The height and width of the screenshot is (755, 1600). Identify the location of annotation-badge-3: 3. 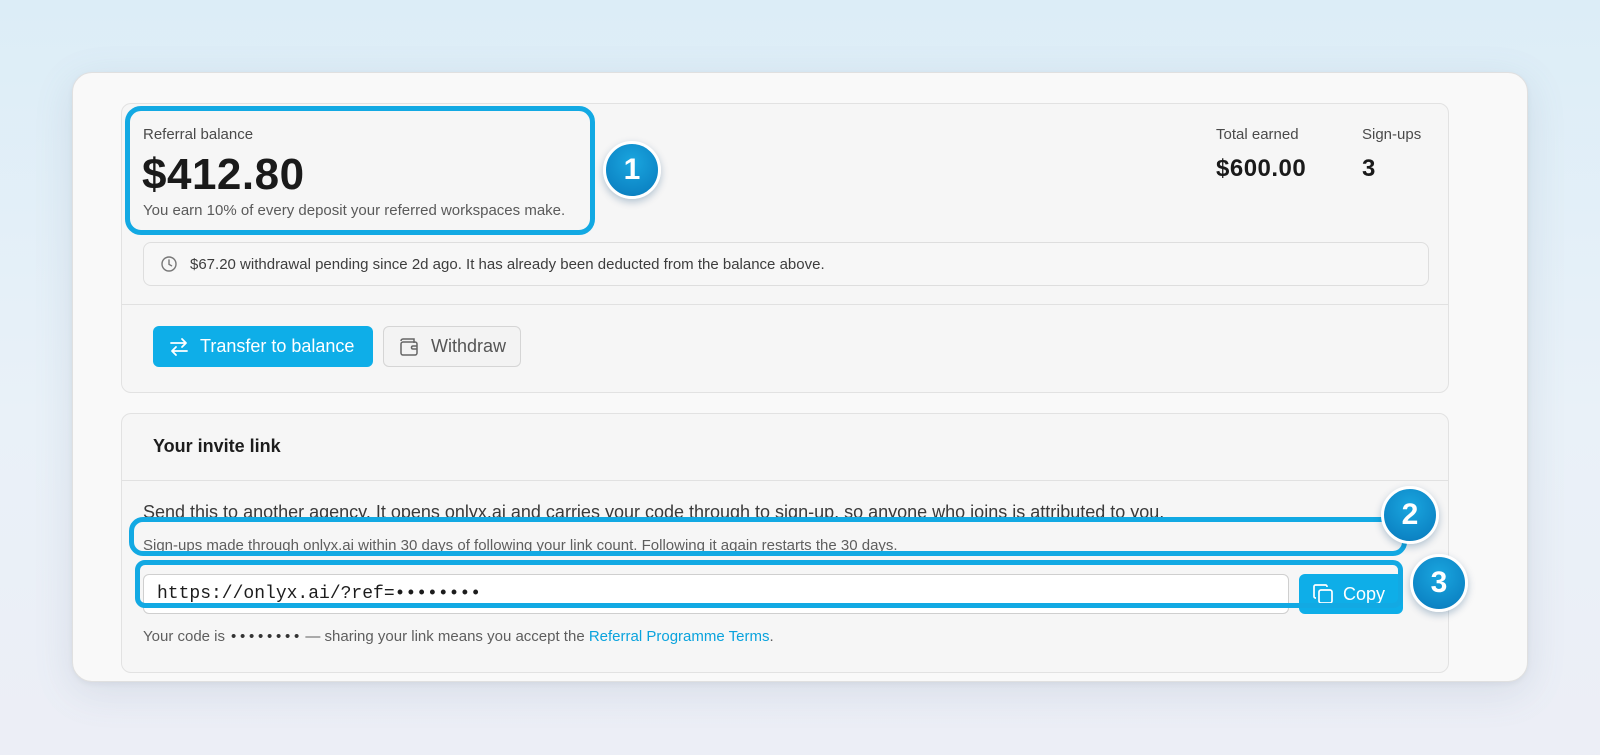
(1439, 583).